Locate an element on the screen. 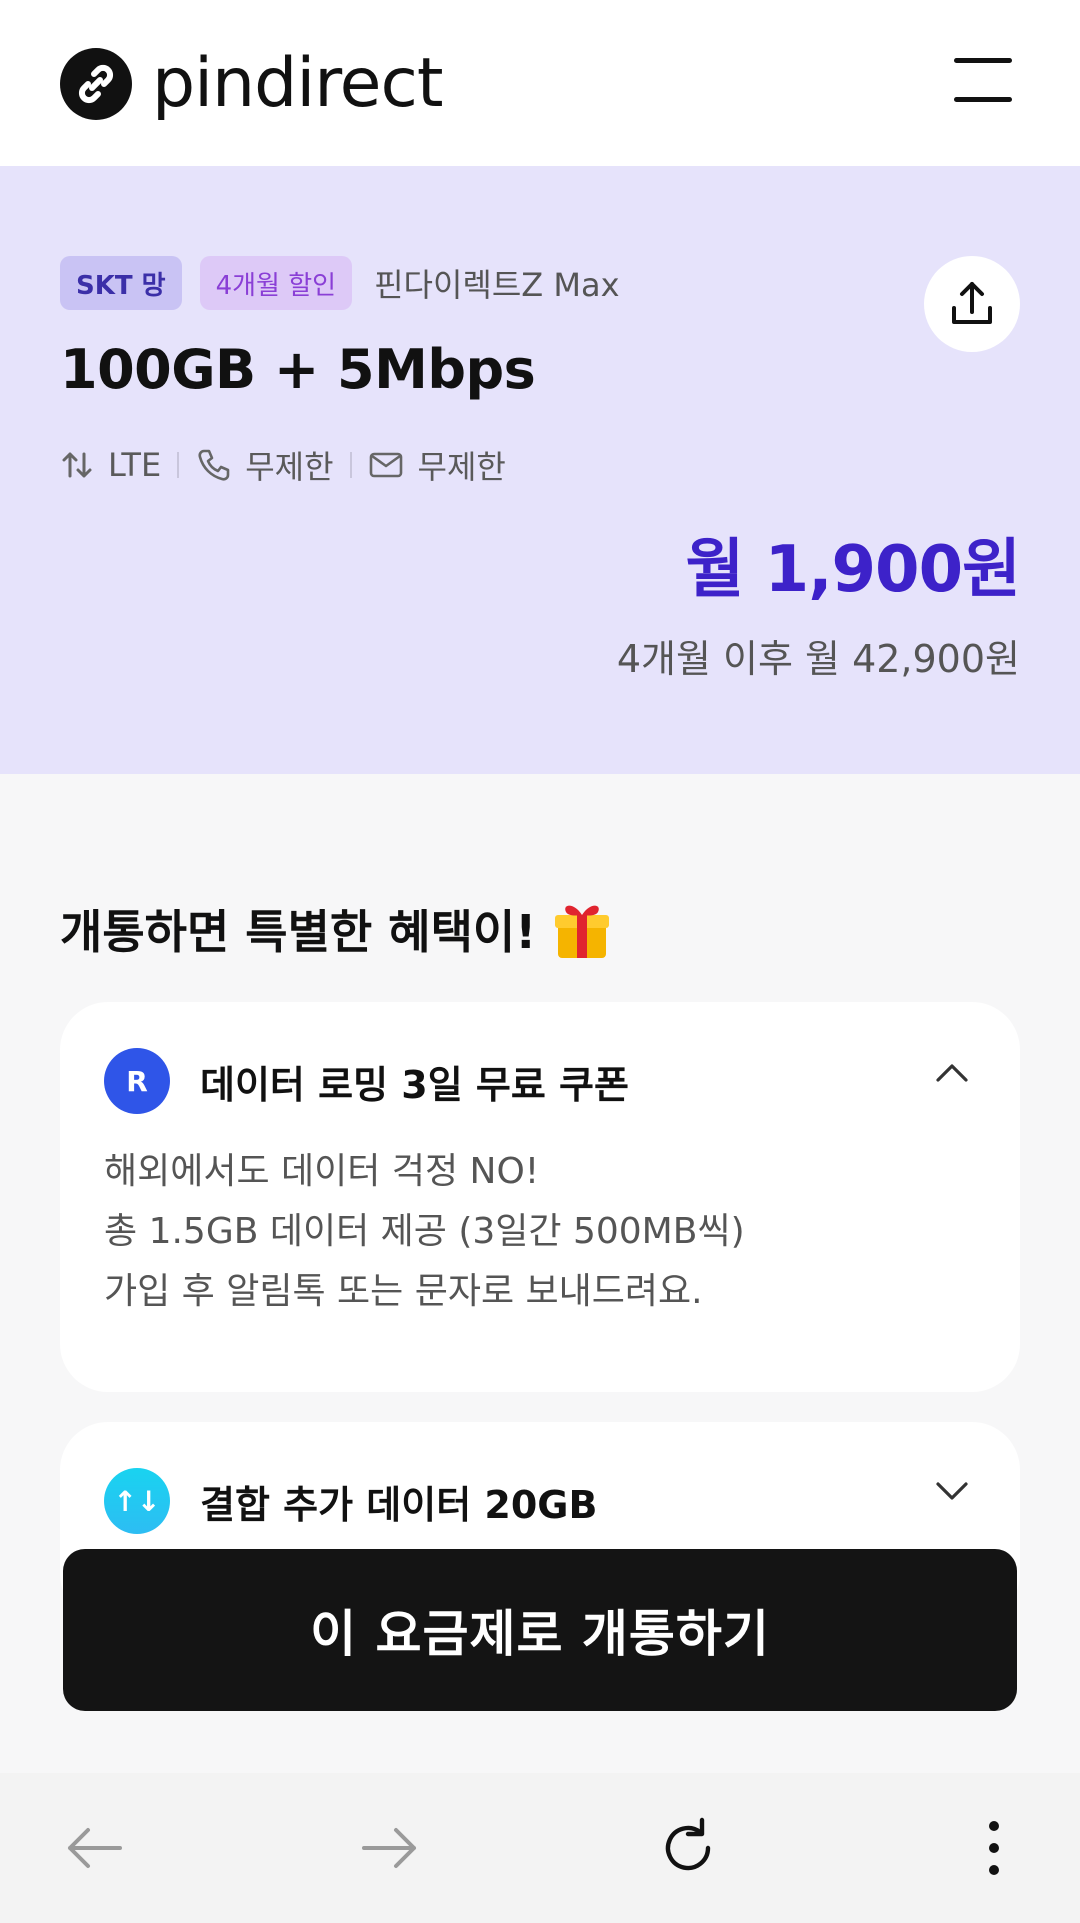 The height and width of the screenshot is (1923, 1080). reload-icon is located at coordinates (688, 1848).